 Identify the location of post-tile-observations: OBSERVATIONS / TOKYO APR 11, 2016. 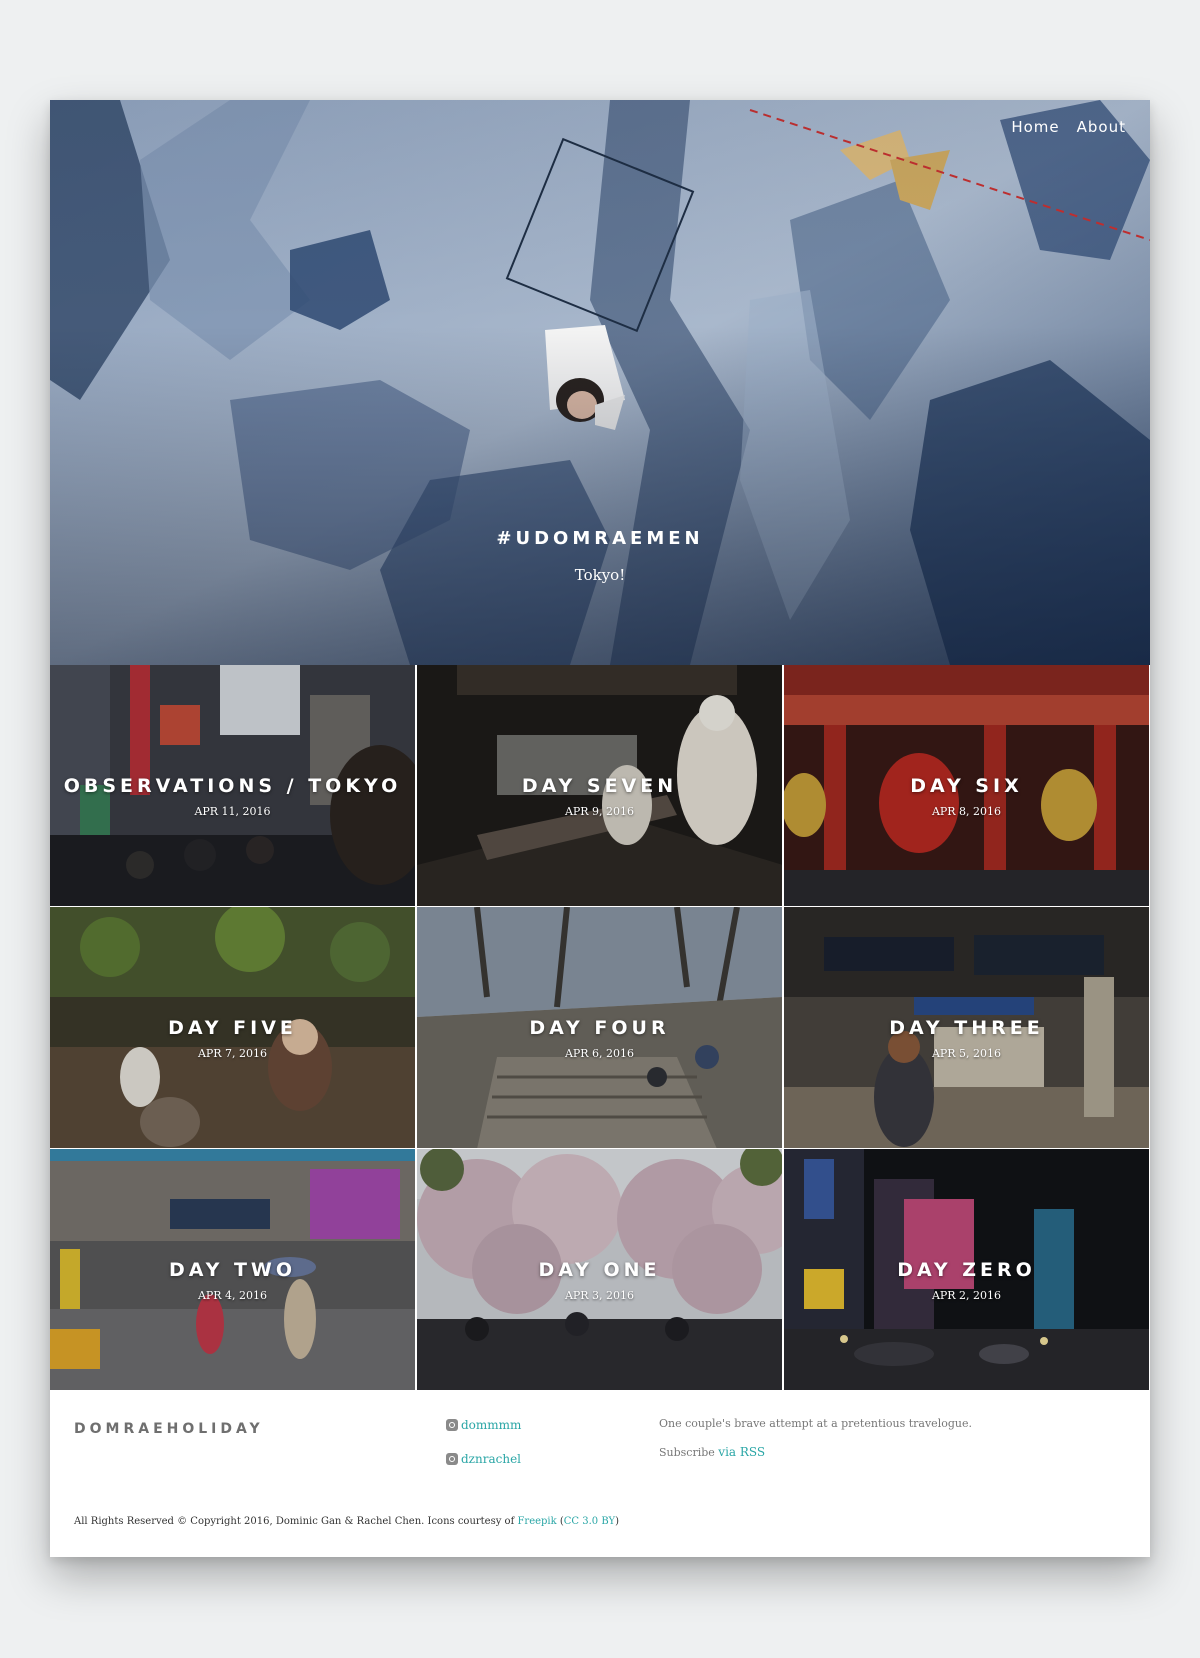
(233, 786).